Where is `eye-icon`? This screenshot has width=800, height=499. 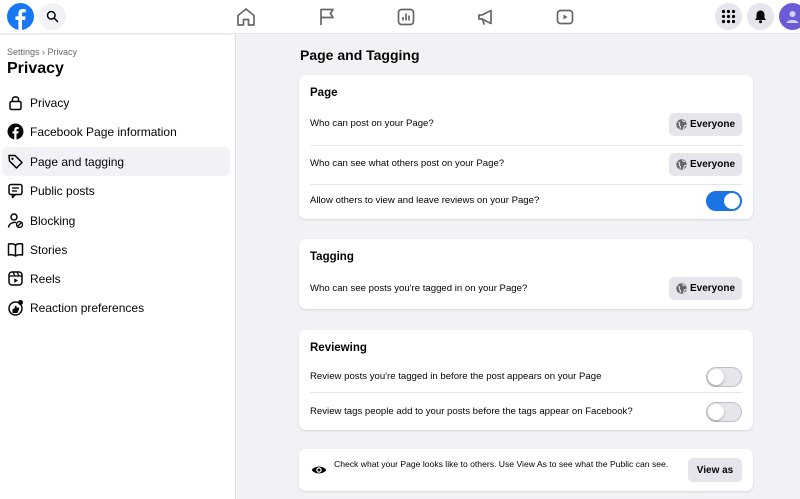
eye-icon is located at coordinates (319, 470).